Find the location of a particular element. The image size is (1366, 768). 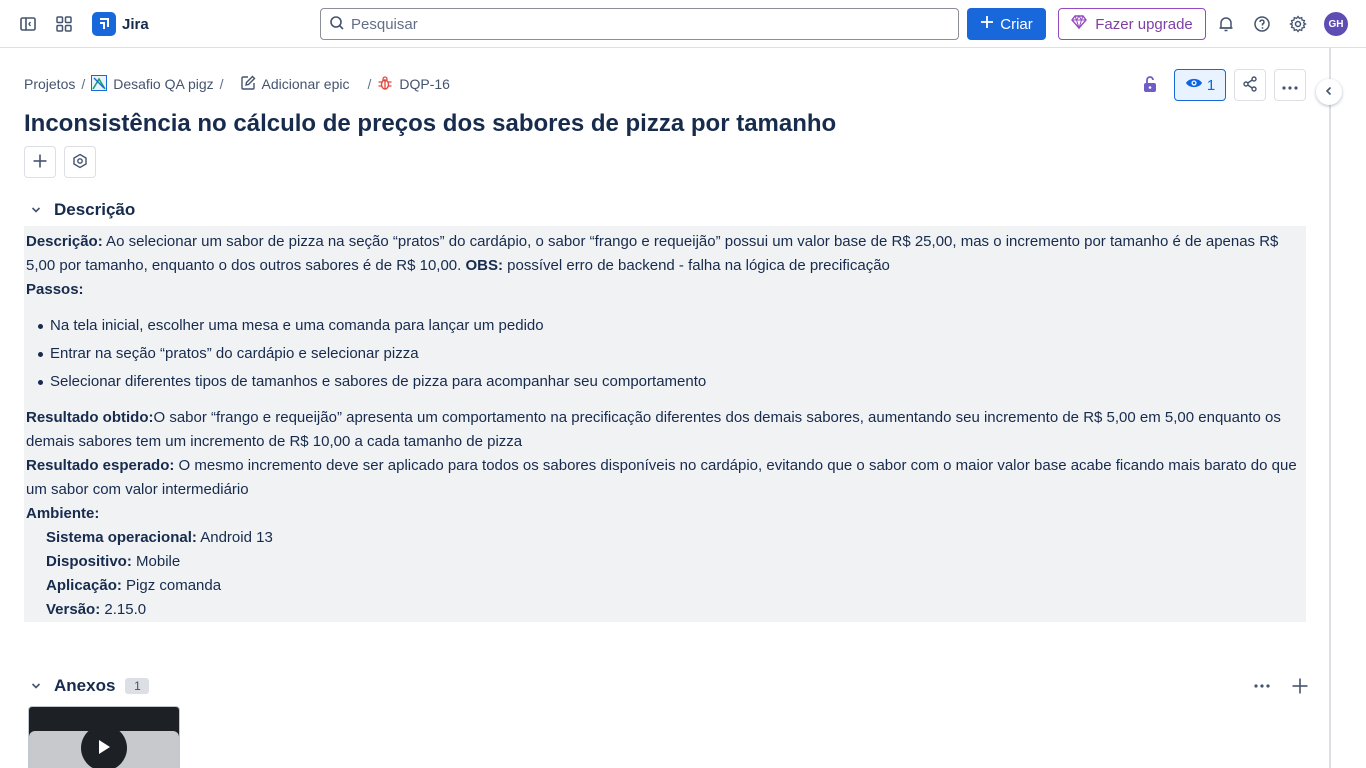

add-button is located at coordinates (40, 162).